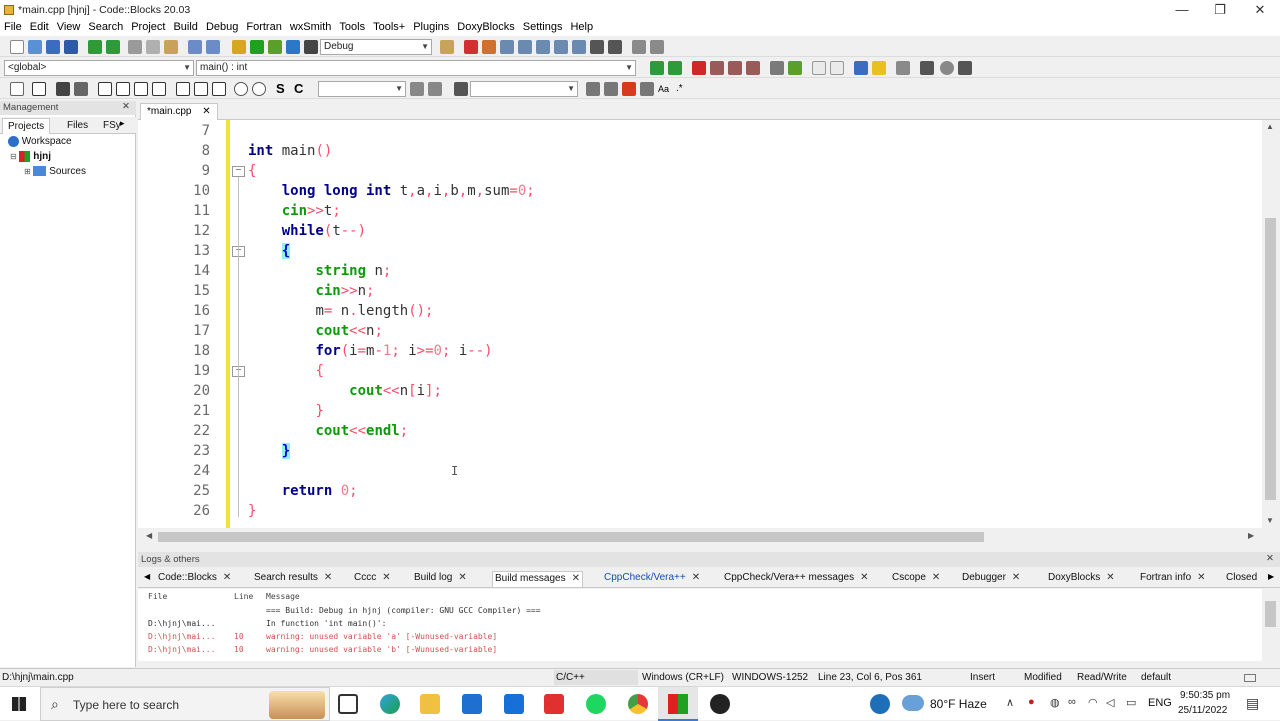 The height and width of the screenshot is (721, 1280). What do you see at coordinates (991, 579) in the screenshot?
I see `log-tab-debugger: Debugger ✕` at bounding box center [991, 579].